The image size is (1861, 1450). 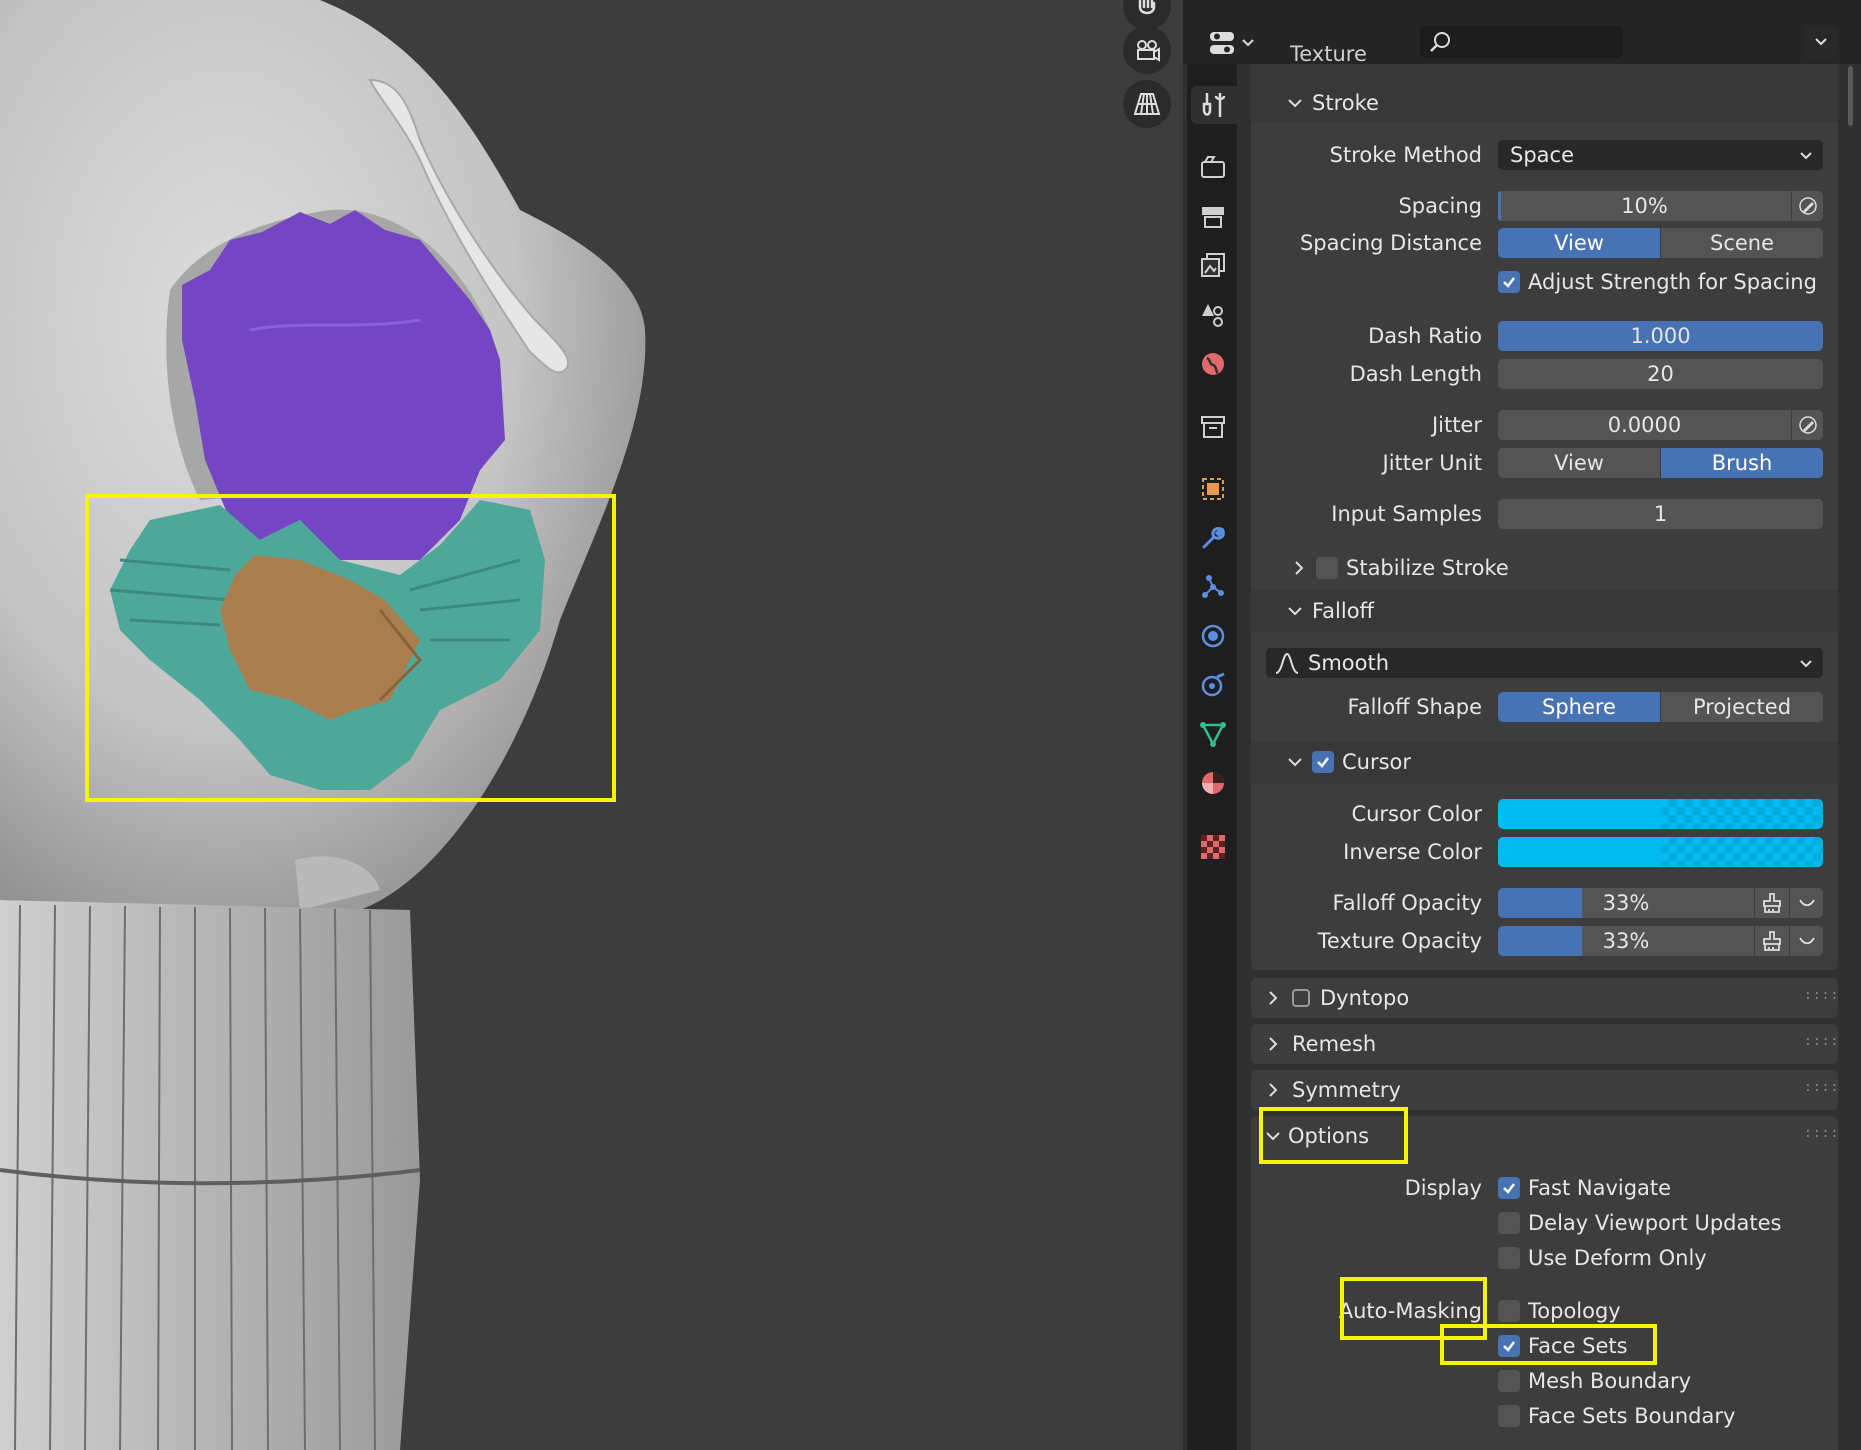 I want to click on tab-world, so click(x=1213, y=364).